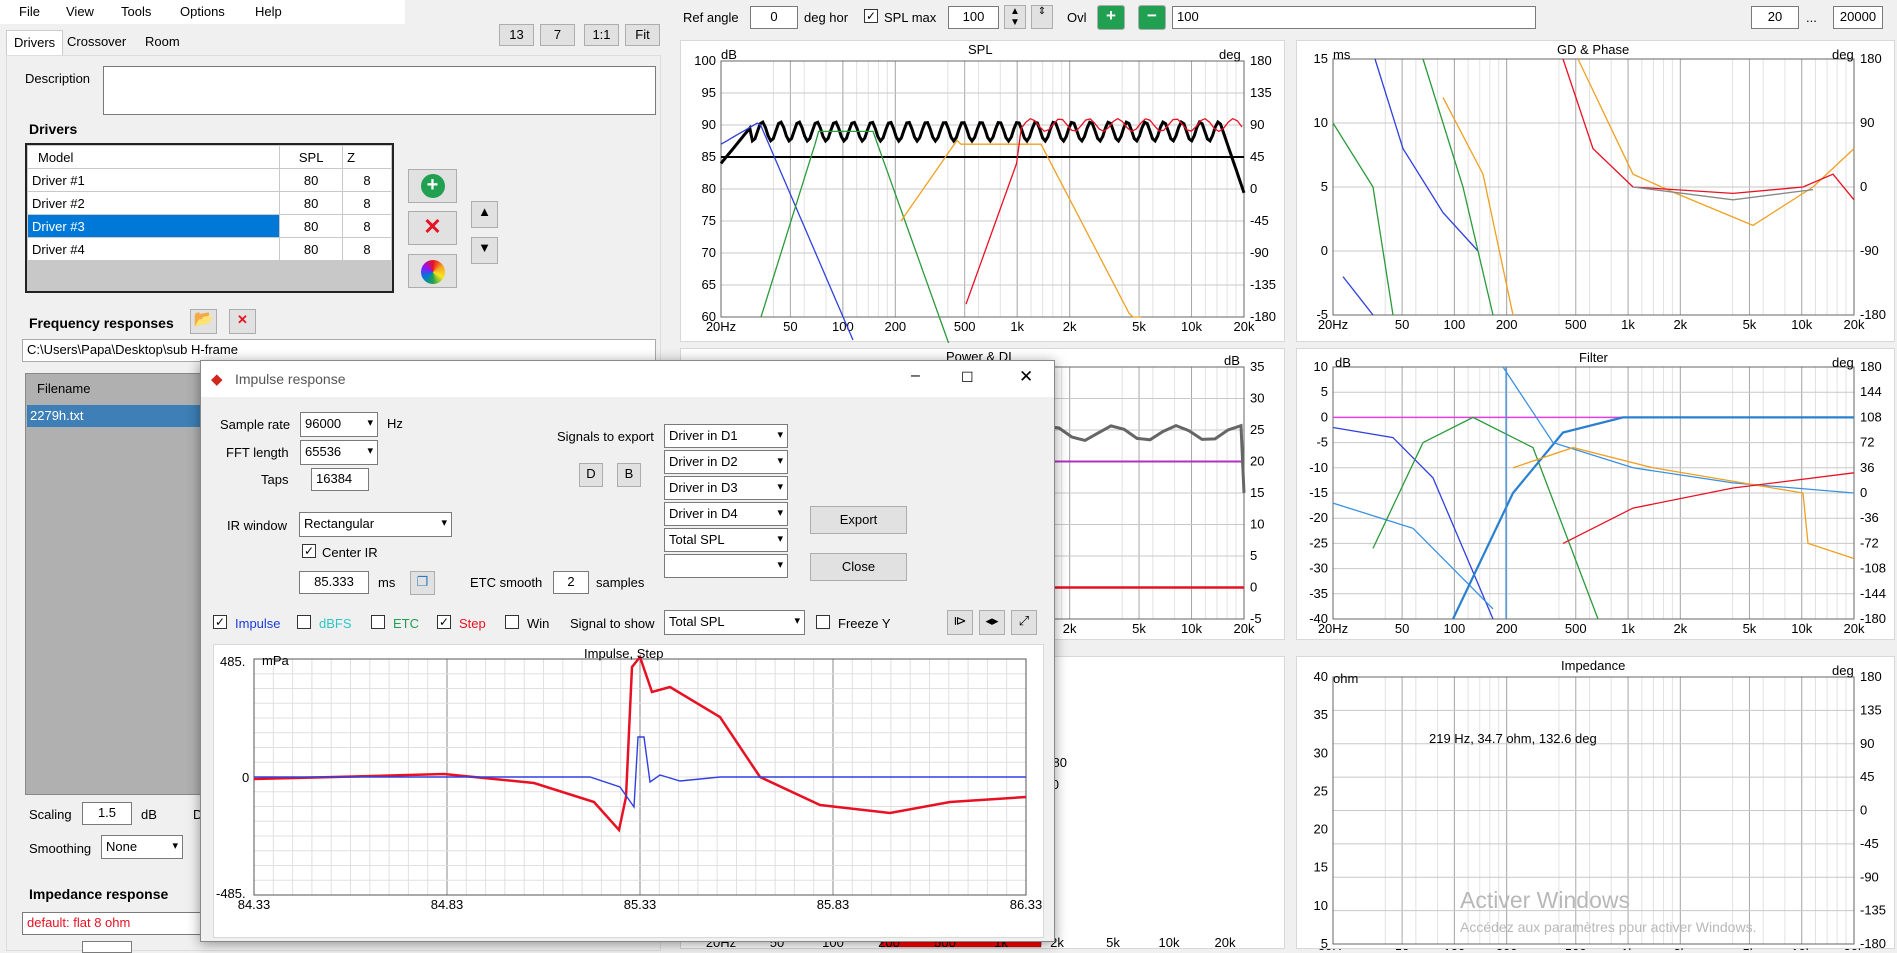 This screenshot has height=953, width=1897. What do you see at coordinates (114, 416) in the screenshot?
I see `file-row-selected: 2279h.txt` at bounding box center [114, 416].